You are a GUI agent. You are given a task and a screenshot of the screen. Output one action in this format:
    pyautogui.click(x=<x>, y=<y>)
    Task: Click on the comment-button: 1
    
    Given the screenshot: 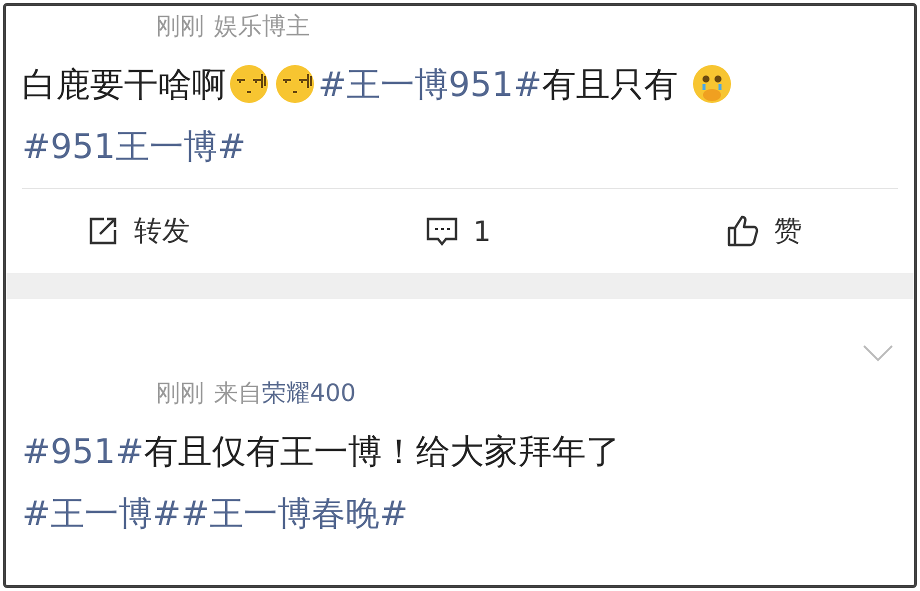 What is the action you would take?
    pyautogui.click(x=458, y=231)
    